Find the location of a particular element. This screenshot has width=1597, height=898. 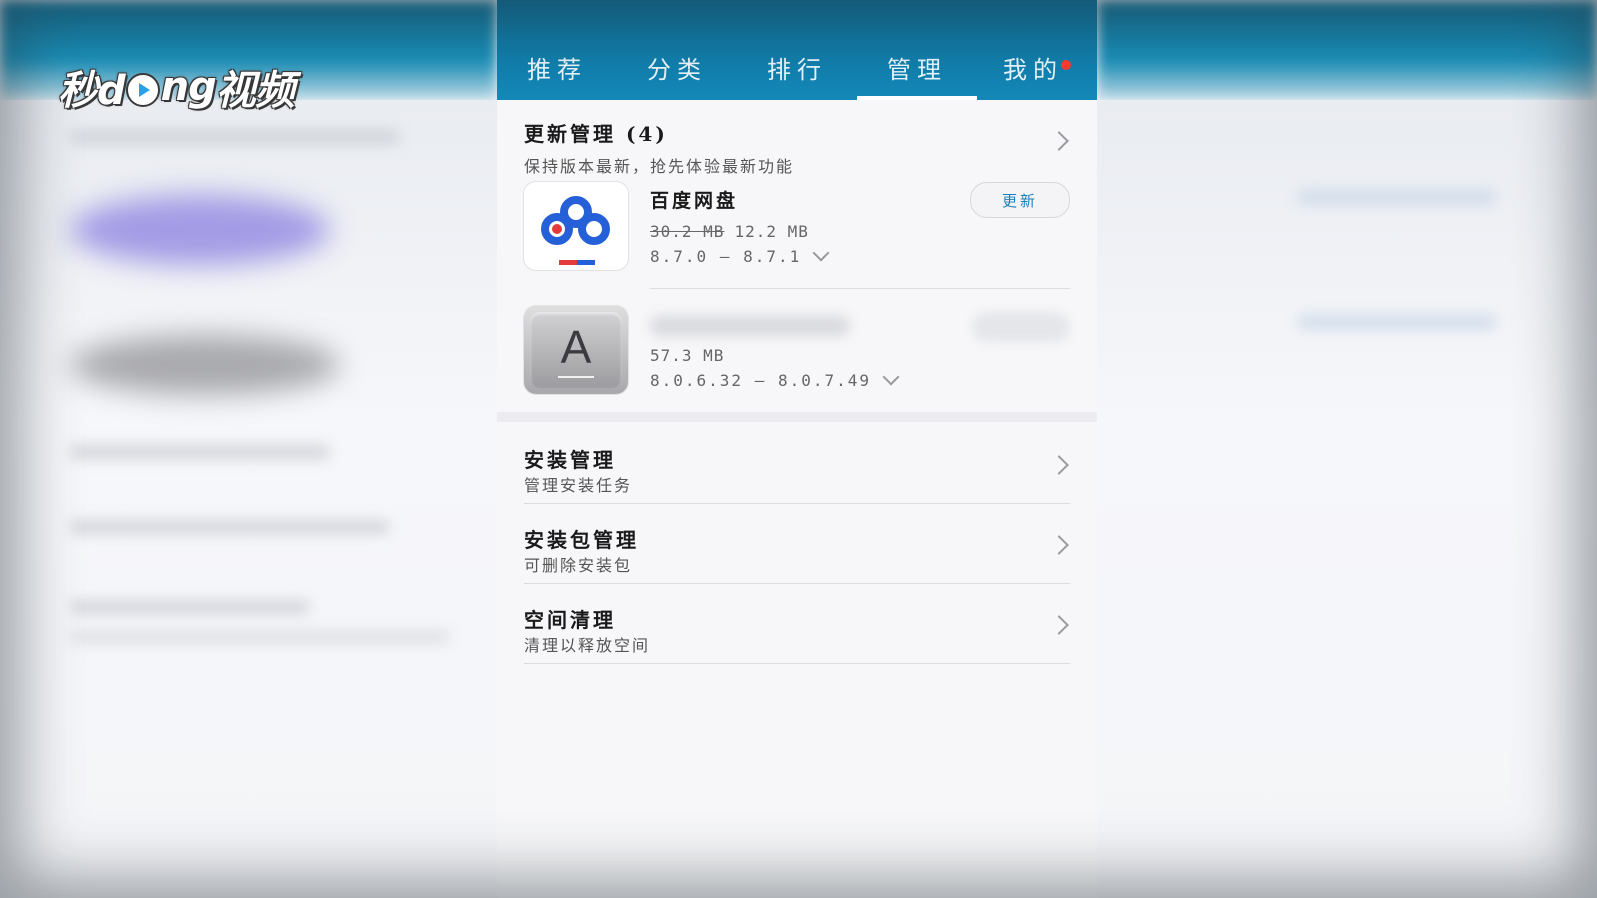

app-version: 8.0.6.32 — 8.0.7.49 is located at coordinates (775, 379).